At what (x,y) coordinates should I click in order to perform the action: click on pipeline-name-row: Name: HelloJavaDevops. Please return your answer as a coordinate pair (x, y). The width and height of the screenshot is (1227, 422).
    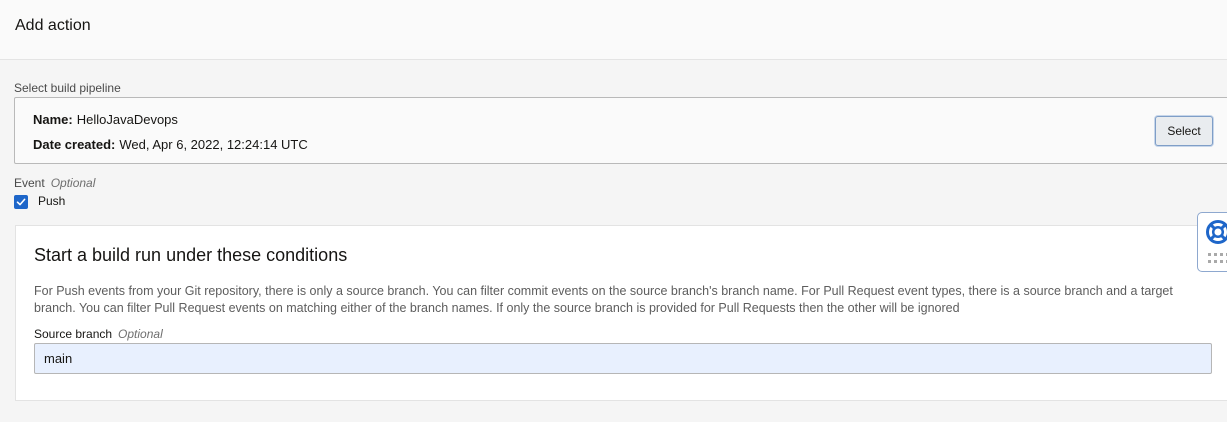
    Looking at the image, I should click on (105, 119).